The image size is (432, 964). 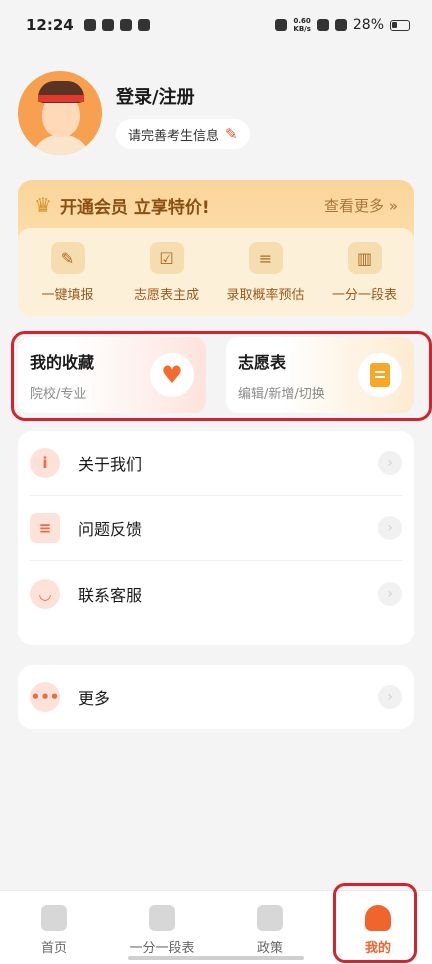 I want to click on stack-icon: ≡, so click(x=265, y=258).